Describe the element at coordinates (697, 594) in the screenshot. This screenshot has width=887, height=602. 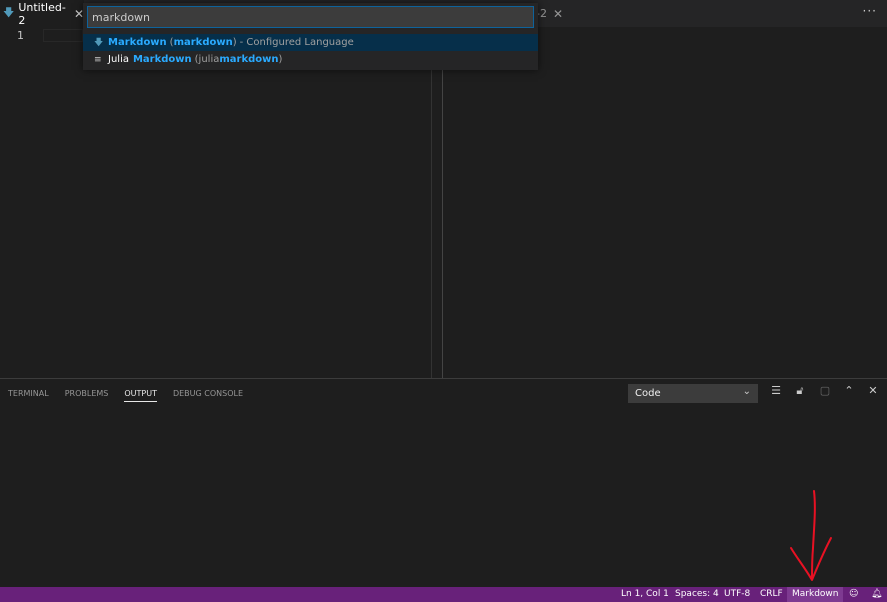
I see `status-indentation: Spaces: 4` at that location.